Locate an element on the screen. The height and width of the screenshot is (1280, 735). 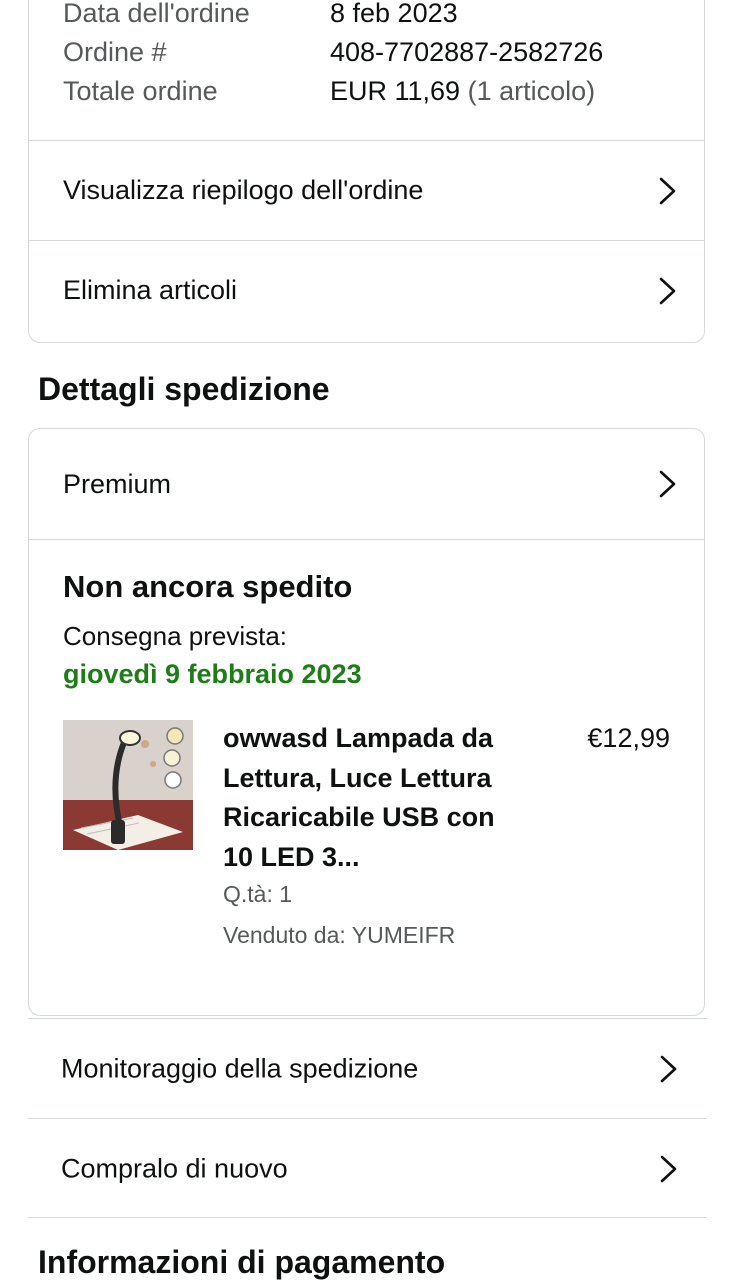
product-seller: Venduto da: YUMEIFR is located at coordinates (339, 935).